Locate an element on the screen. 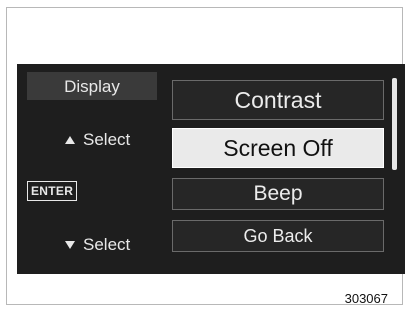 Image resolution: width=410 pixels, height=312 pixels. menu-item-beep: Beep is located at coordinates (278, 194).